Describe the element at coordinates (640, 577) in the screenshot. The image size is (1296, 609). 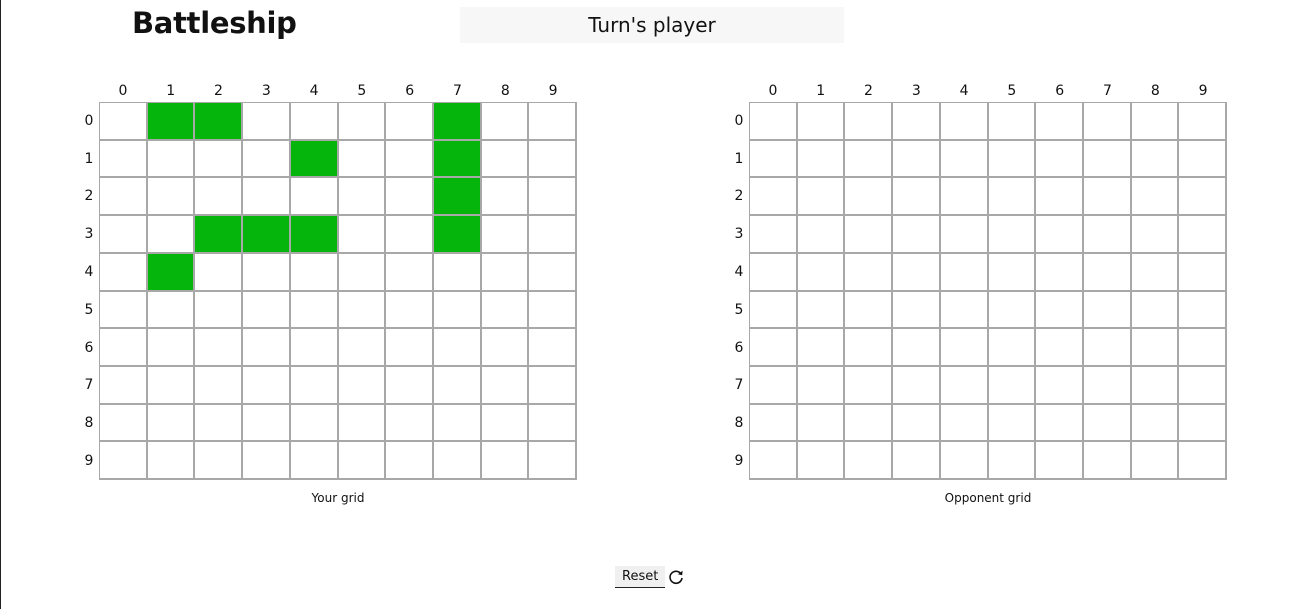
I see `reset-button: Reset` at that location.